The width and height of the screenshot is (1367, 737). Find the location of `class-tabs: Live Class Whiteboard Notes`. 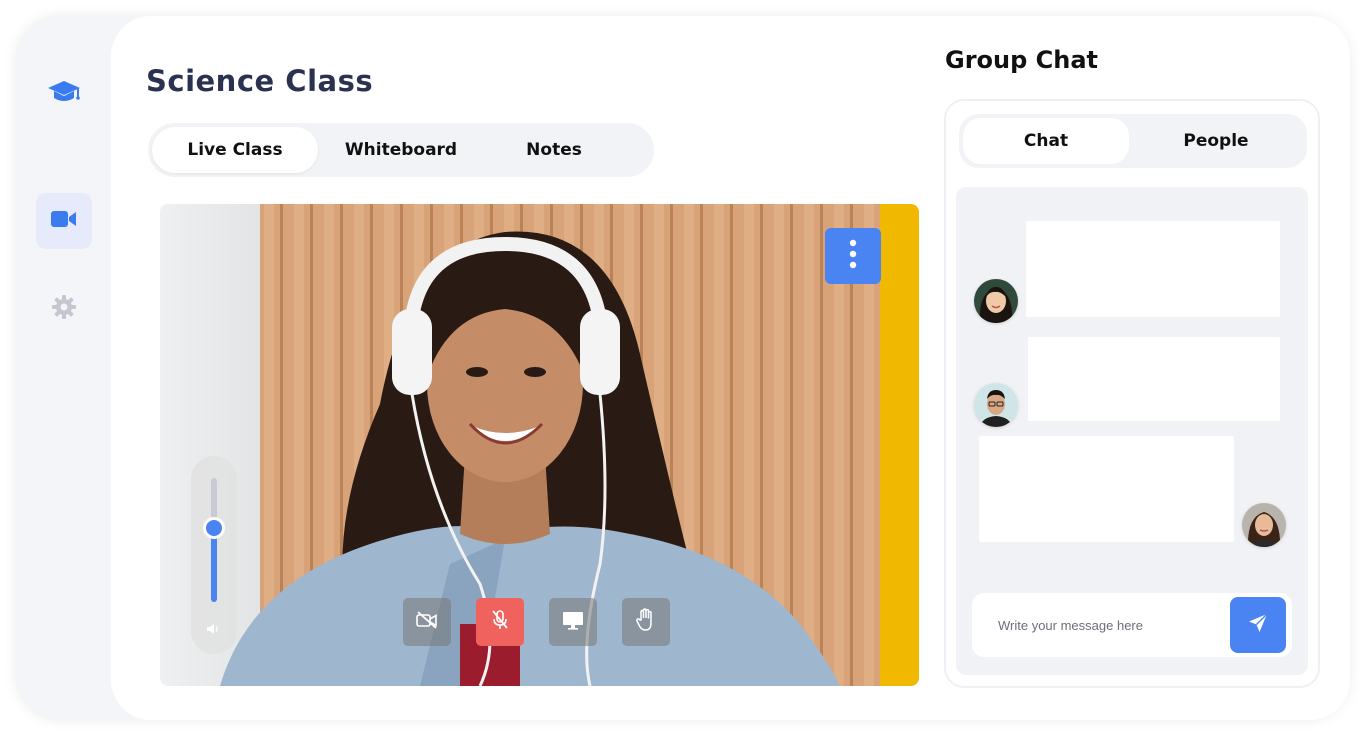

class-tabs: Live Class Whiteboard Notes is located at coordinates (401, 150).